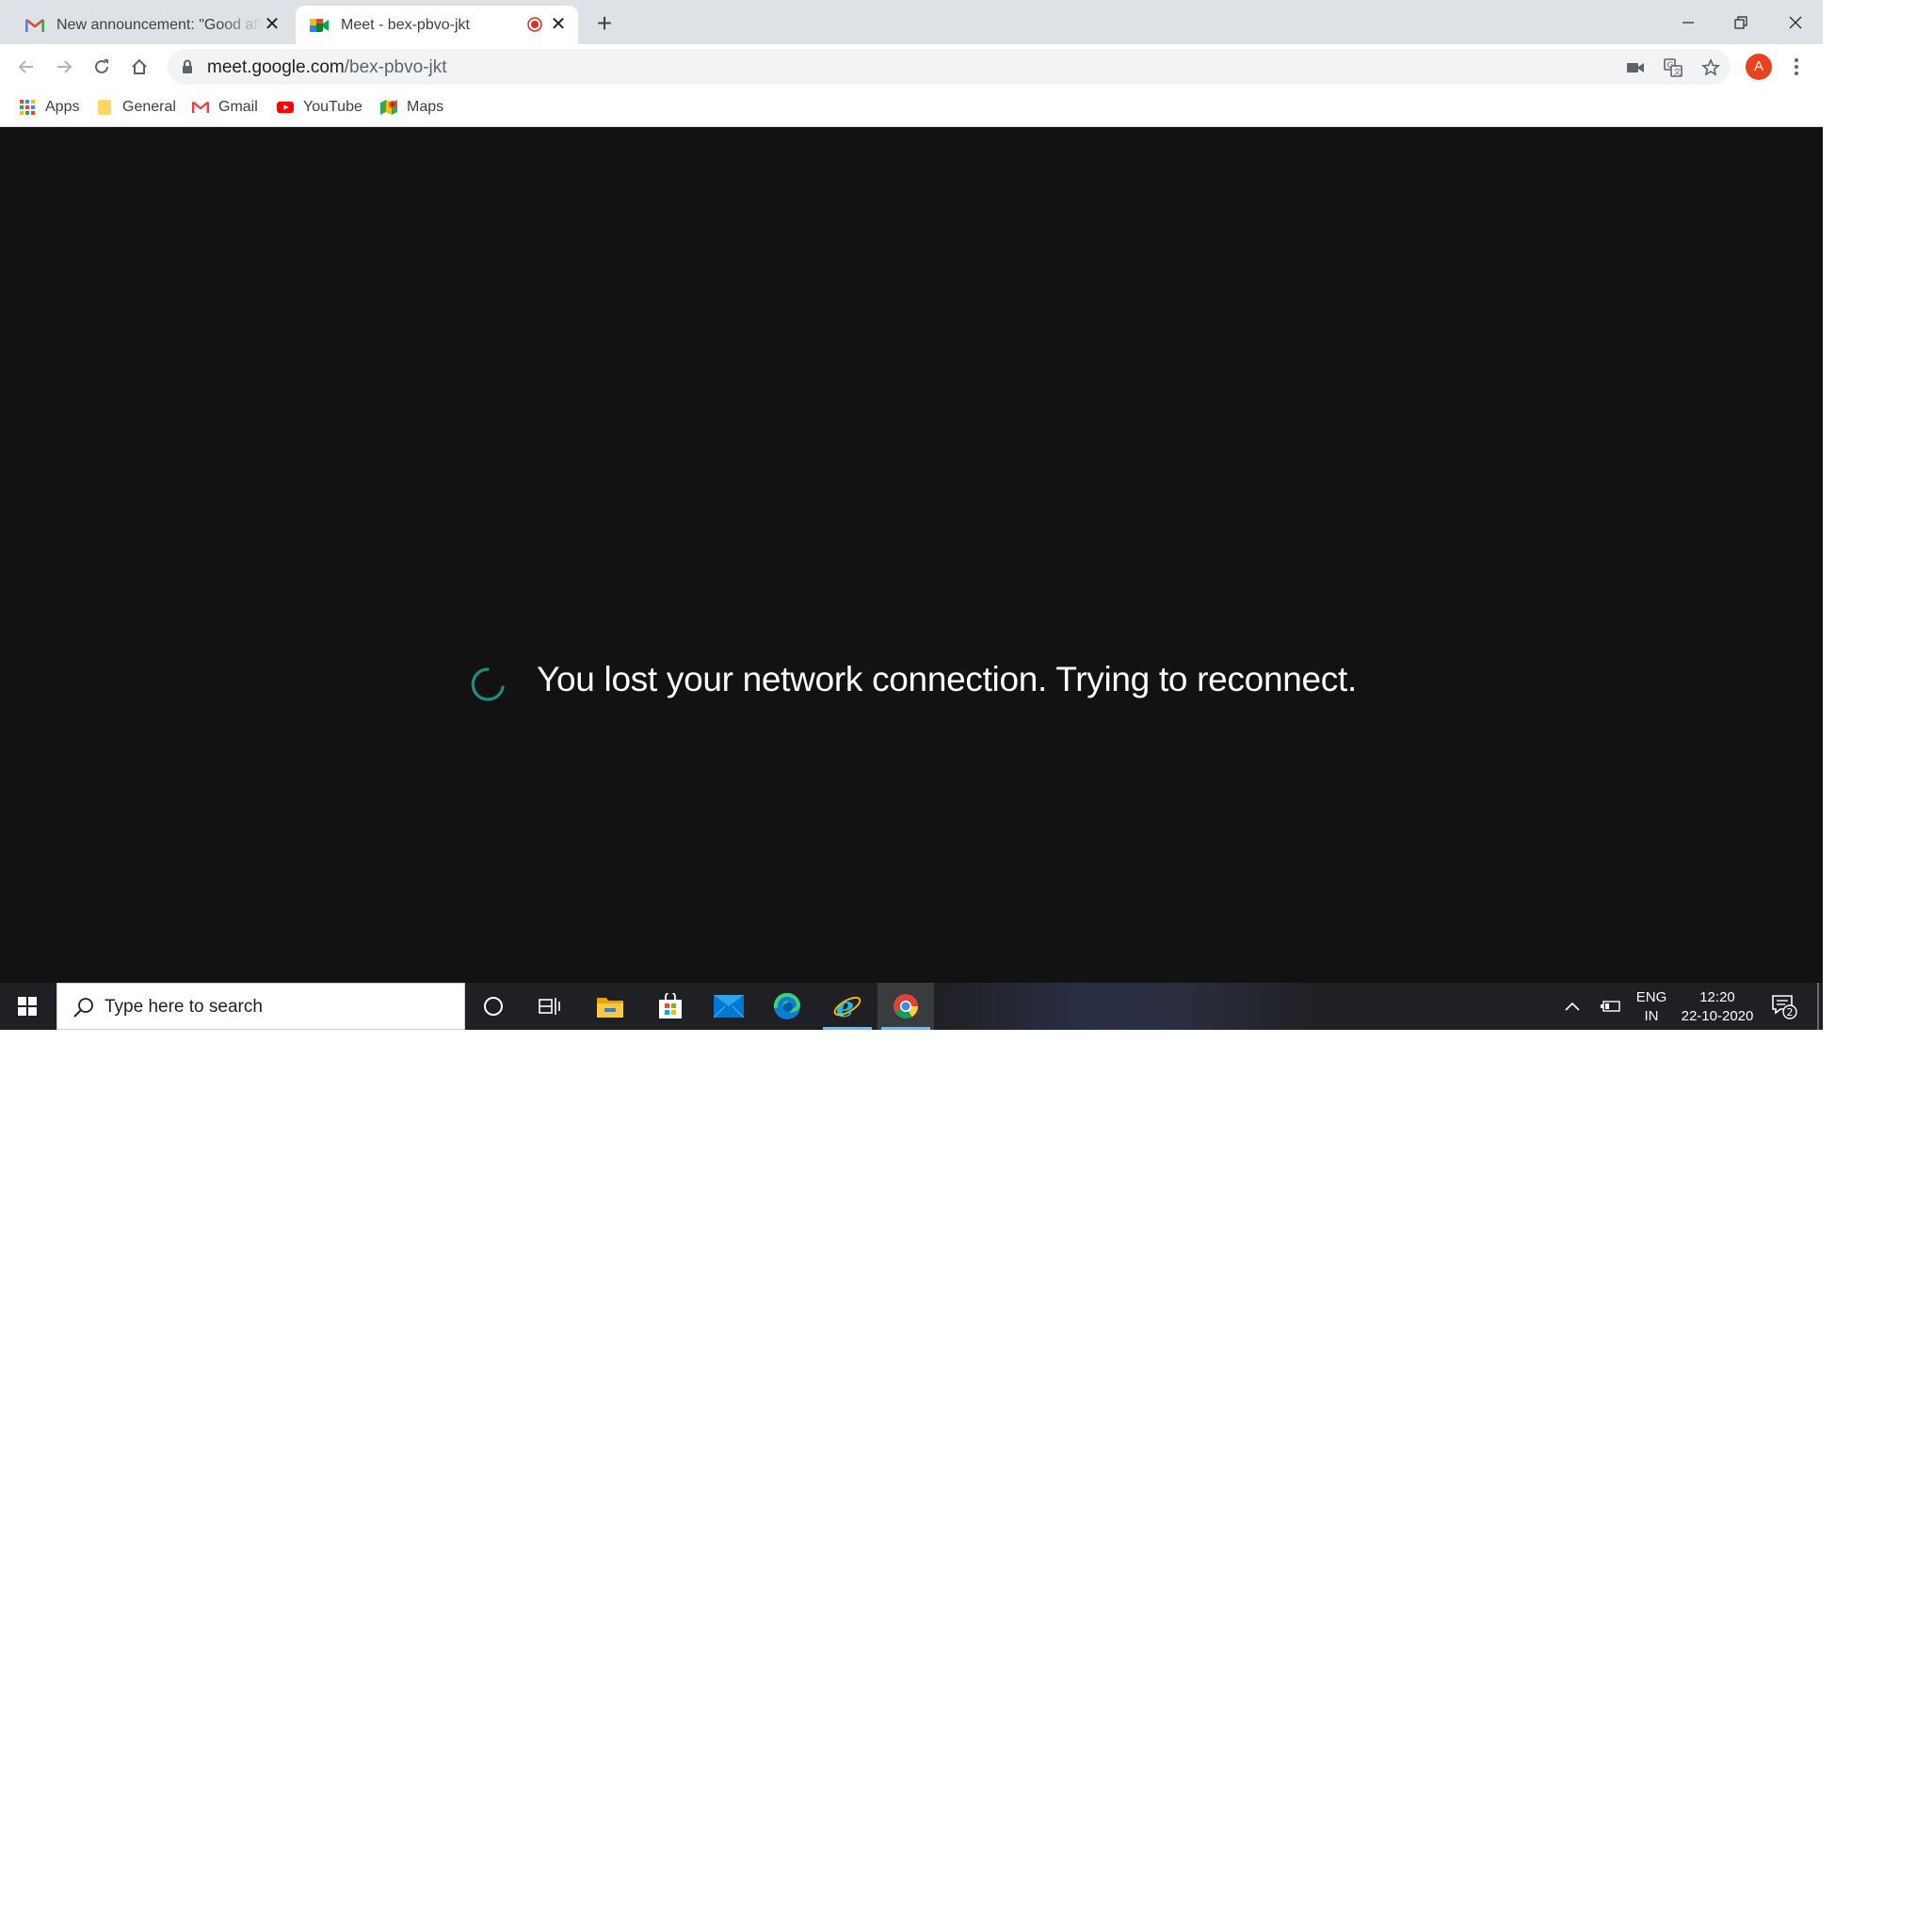 This screenshot has height=1909, width=1932. I want to click on url-text: meet.google.com/bex-pbvo-jkt, so click(327, 67).